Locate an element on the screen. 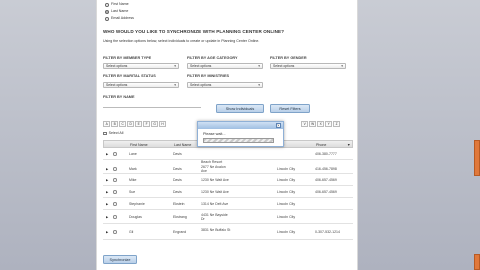  member-type-label: FILTER BY MEMBER TYPE is located at coordinates (127, 58).